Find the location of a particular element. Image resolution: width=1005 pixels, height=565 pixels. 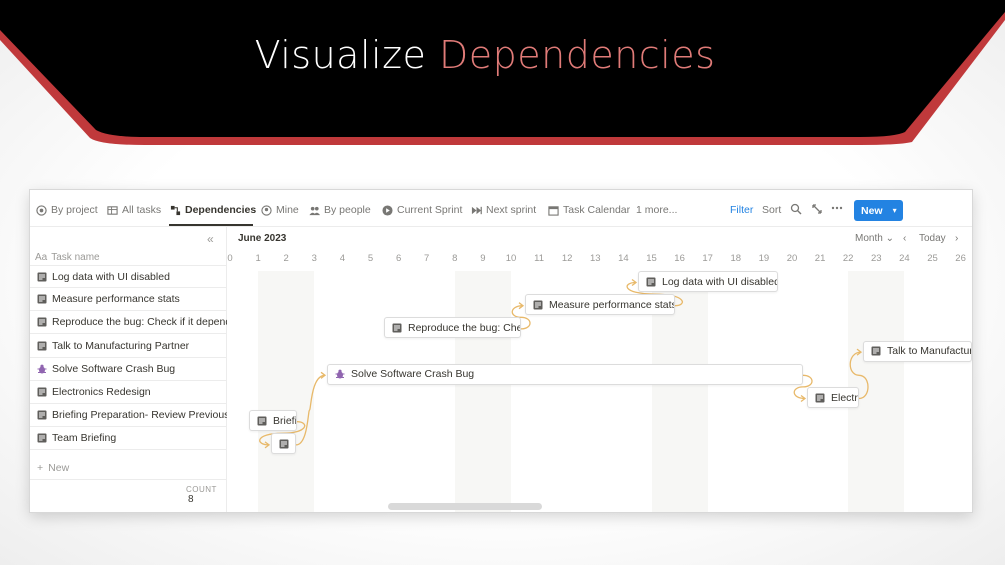

play-icon is located at coordinates (387, 210).